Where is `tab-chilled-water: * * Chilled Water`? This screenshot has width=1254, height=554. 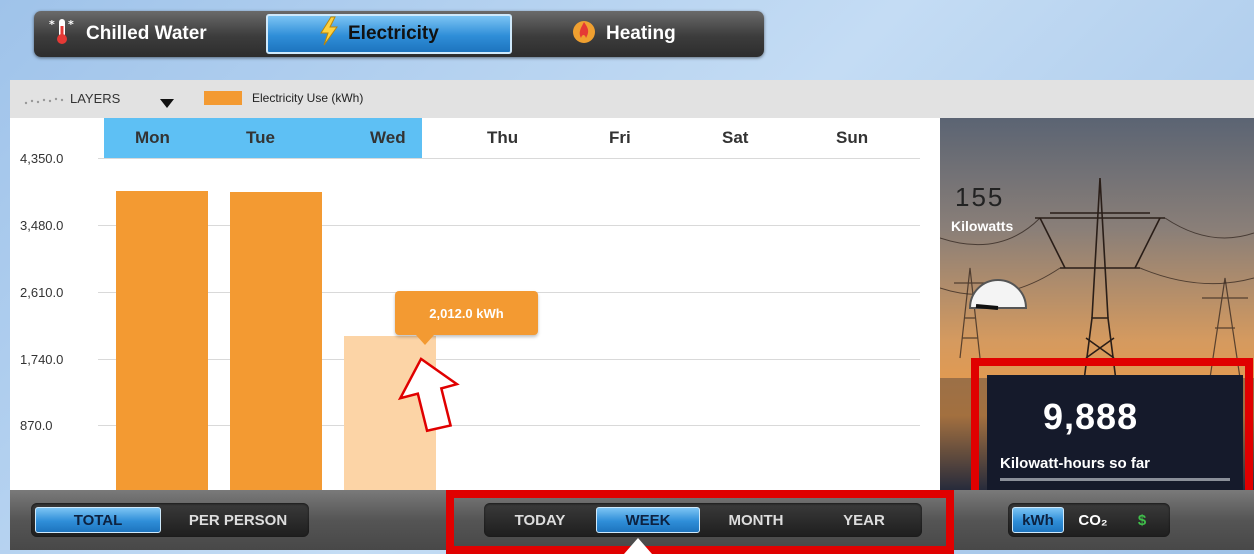 tab-chilled-water: * * Chilled Water is located at coordinates (127, 34).